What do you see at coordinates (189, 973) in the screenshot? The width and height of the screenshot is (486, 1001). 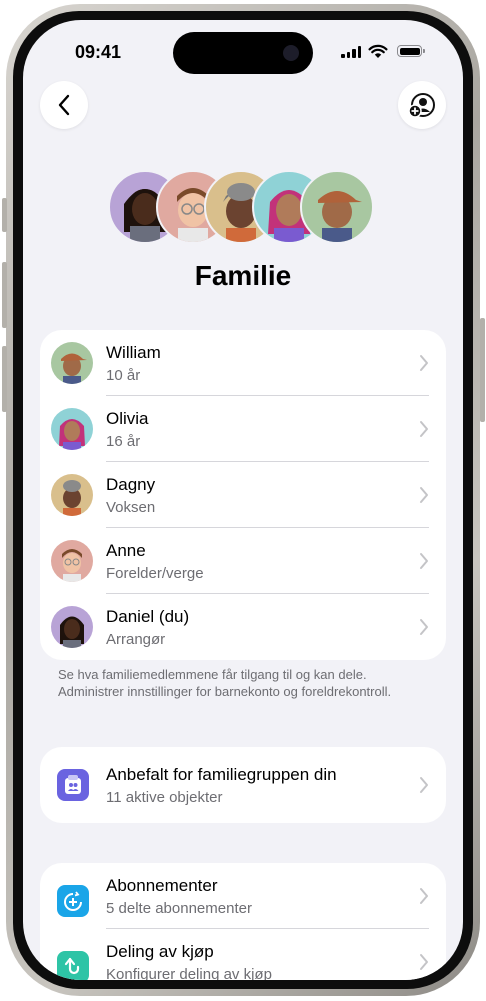 I see `sharing-subtitle: Konfigurer deling av kjøp` at bounding box center [189, 973].